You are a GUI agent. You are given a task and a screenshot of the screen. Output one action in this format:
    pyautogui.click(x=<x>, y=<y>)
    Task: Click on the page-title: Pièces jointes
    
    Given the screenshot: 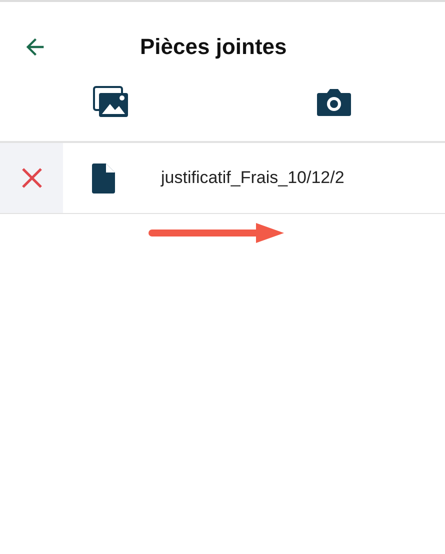 What is the action you would take?
    pyautogui.click(x=213, y=47)
    